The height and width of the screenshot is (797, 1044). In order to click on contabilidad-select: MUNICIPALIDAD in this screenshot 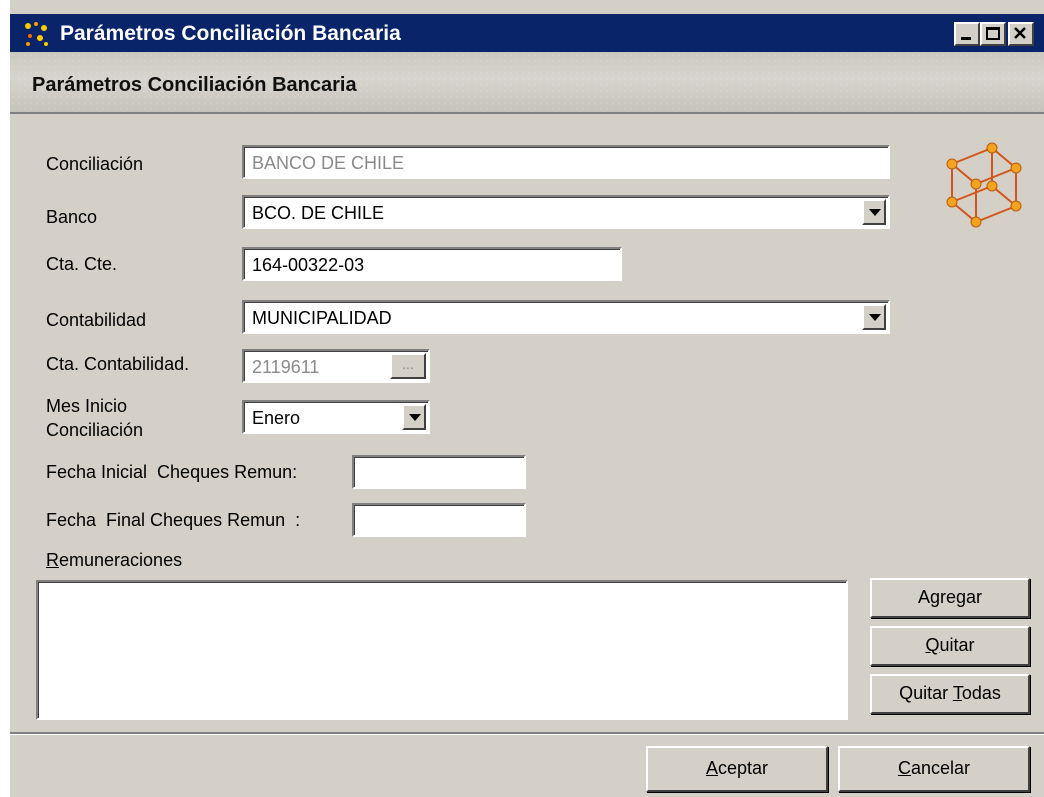, I will do `click(566, 317)`.